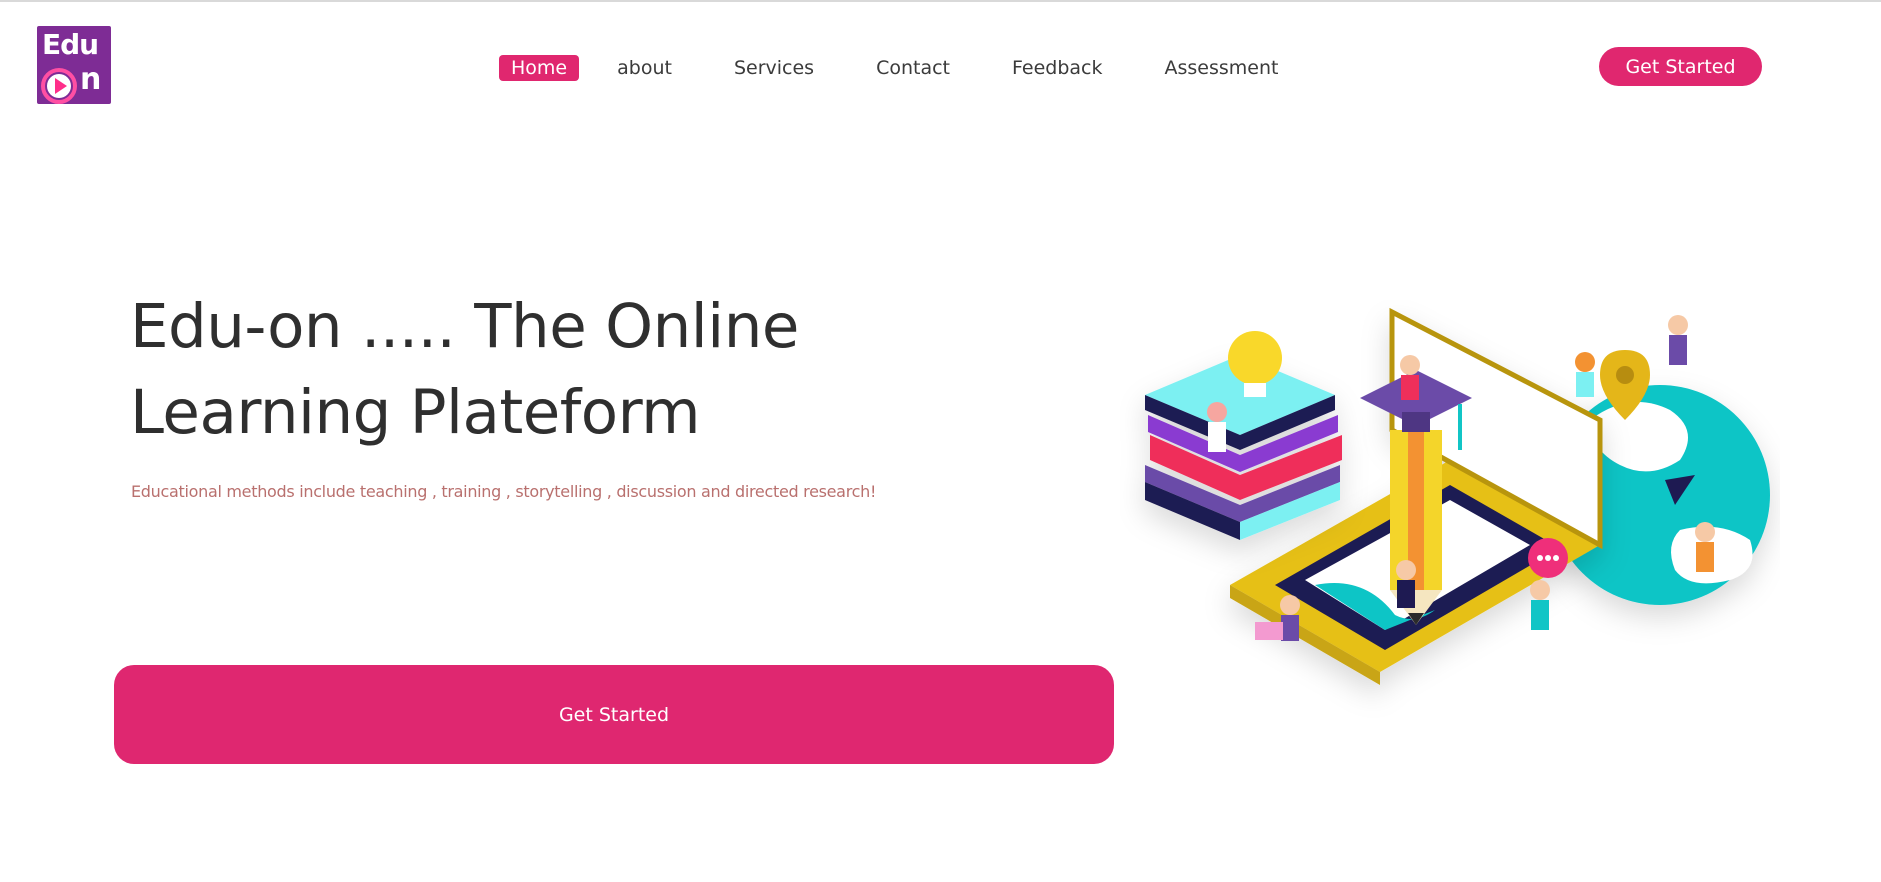 This screenshot has height=882, width=1881. What do you see at coordinates (1243, 447) in the screenshot?
I see `books-icon` at bounding box center [1243, 447].